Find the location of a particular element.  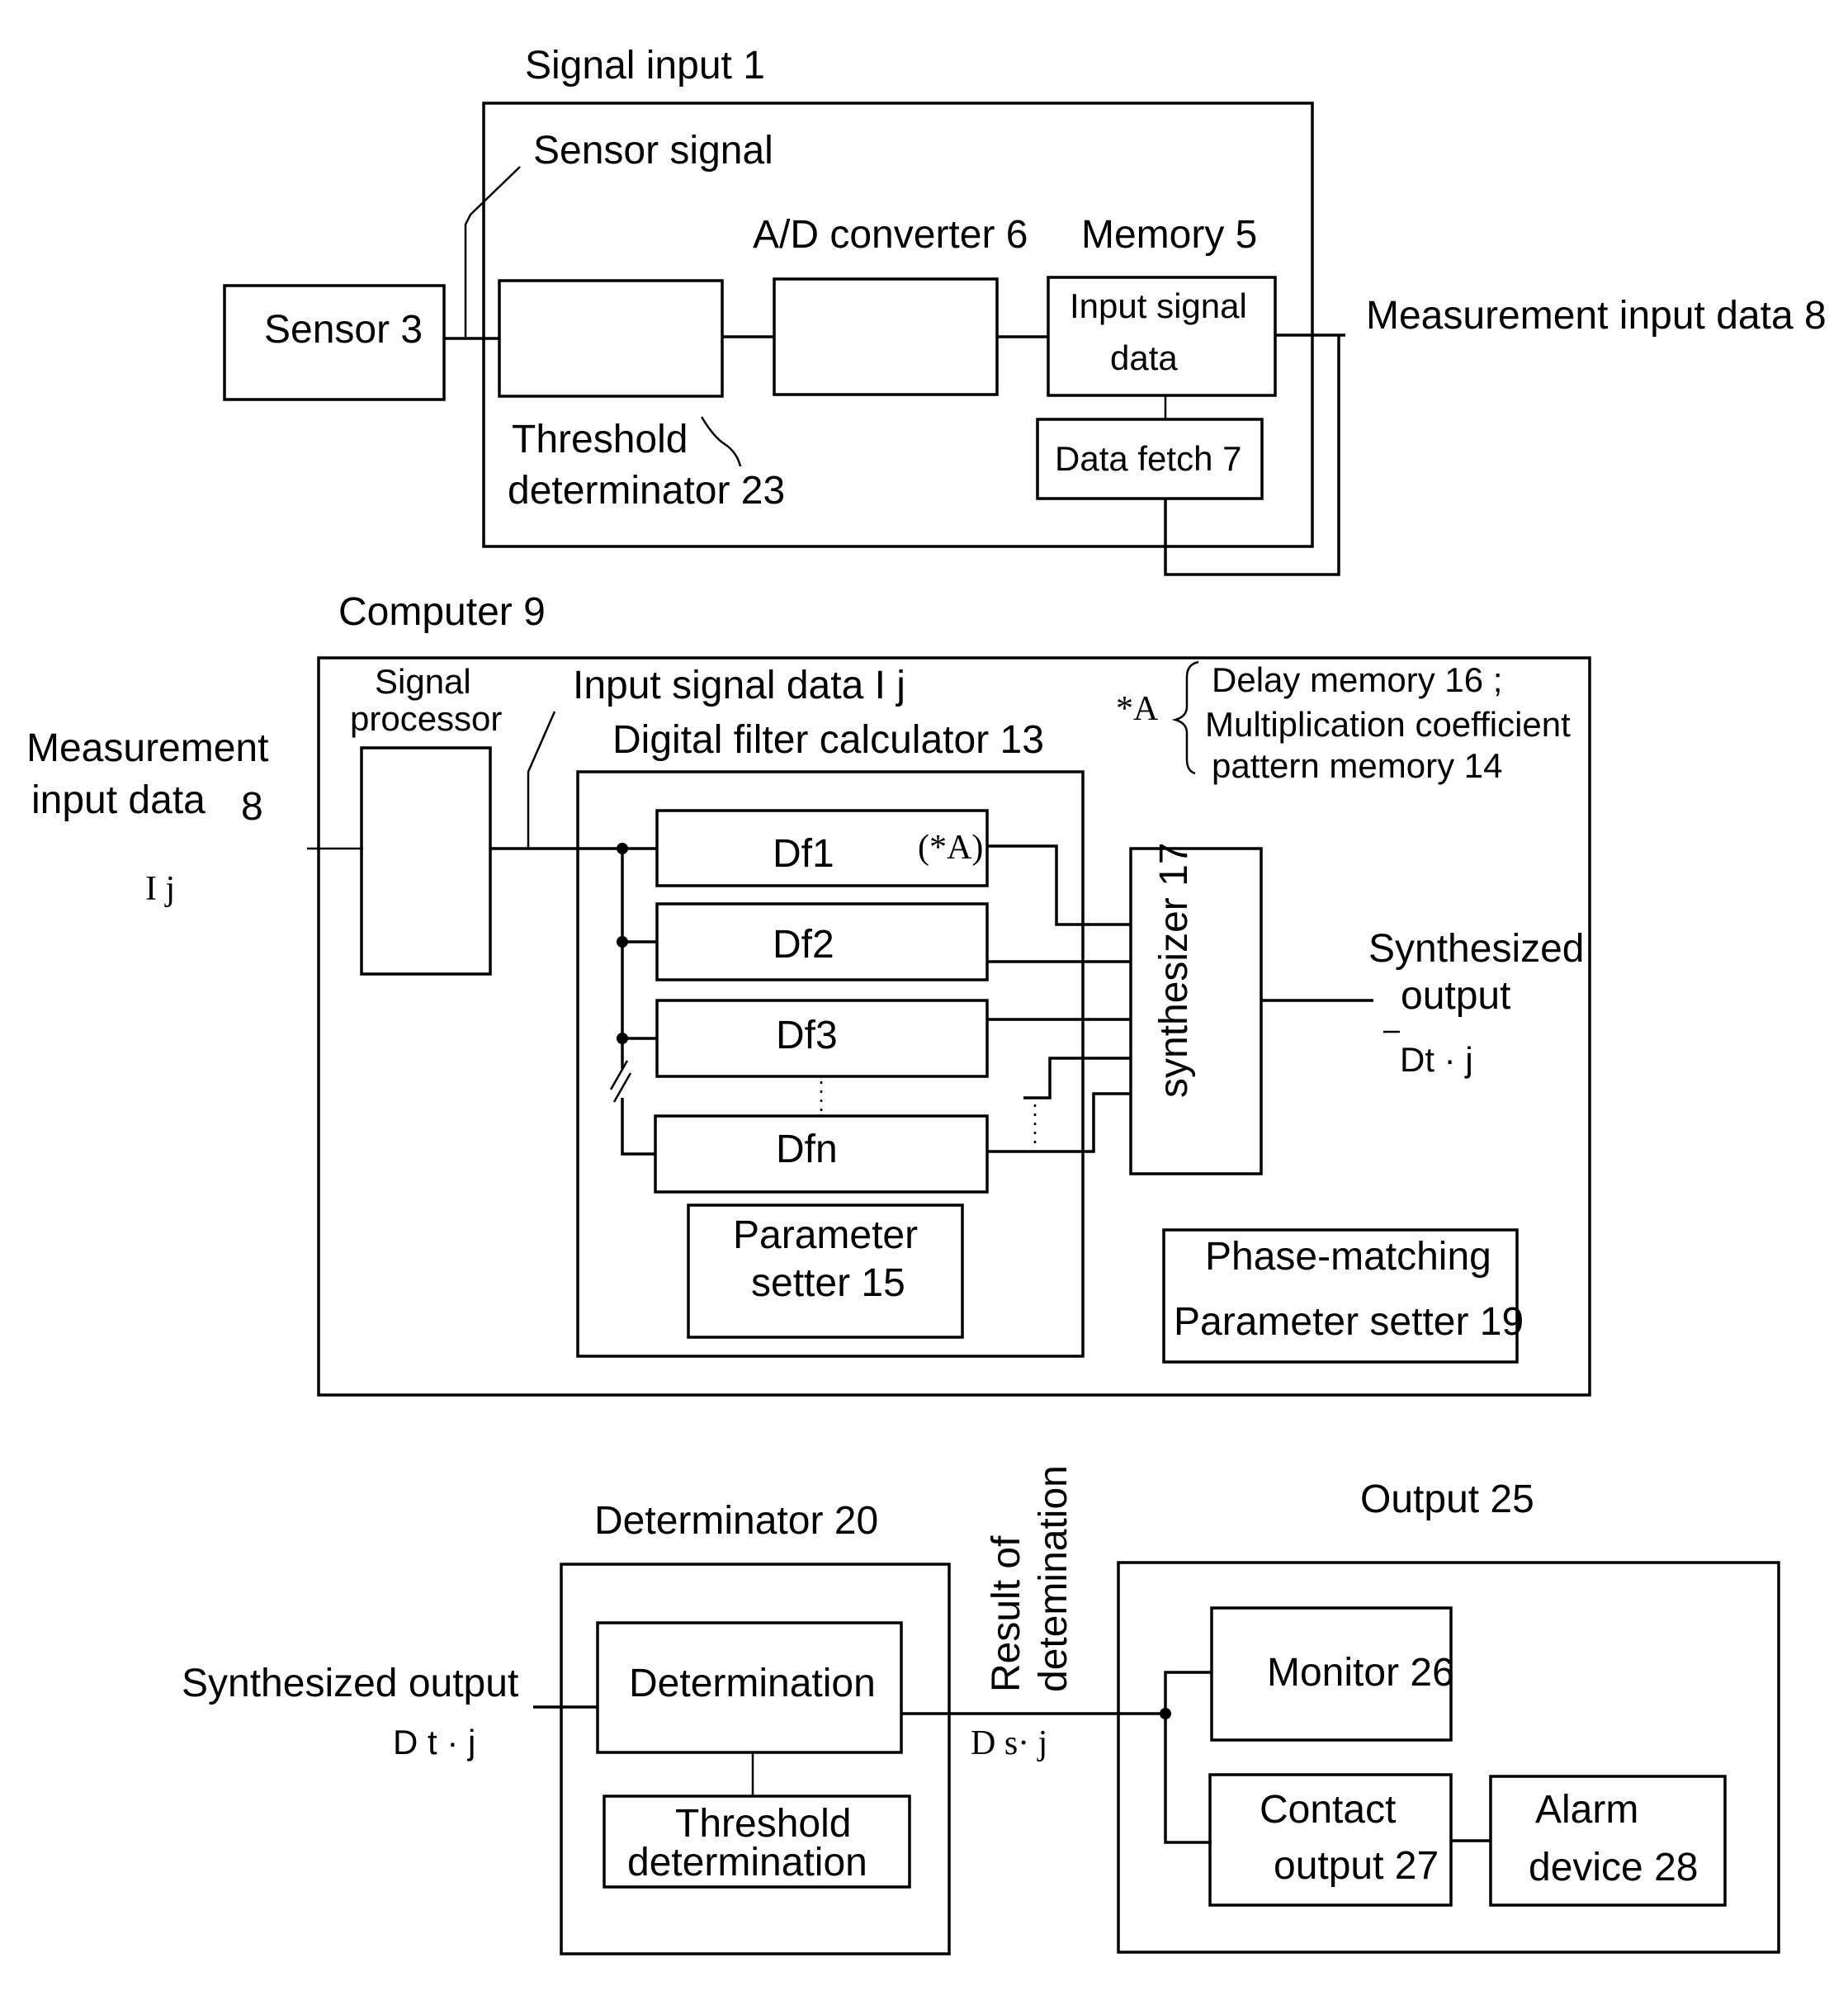

threshold-determinator-label-2: determinator 23 is located at coordinates (646, 491).